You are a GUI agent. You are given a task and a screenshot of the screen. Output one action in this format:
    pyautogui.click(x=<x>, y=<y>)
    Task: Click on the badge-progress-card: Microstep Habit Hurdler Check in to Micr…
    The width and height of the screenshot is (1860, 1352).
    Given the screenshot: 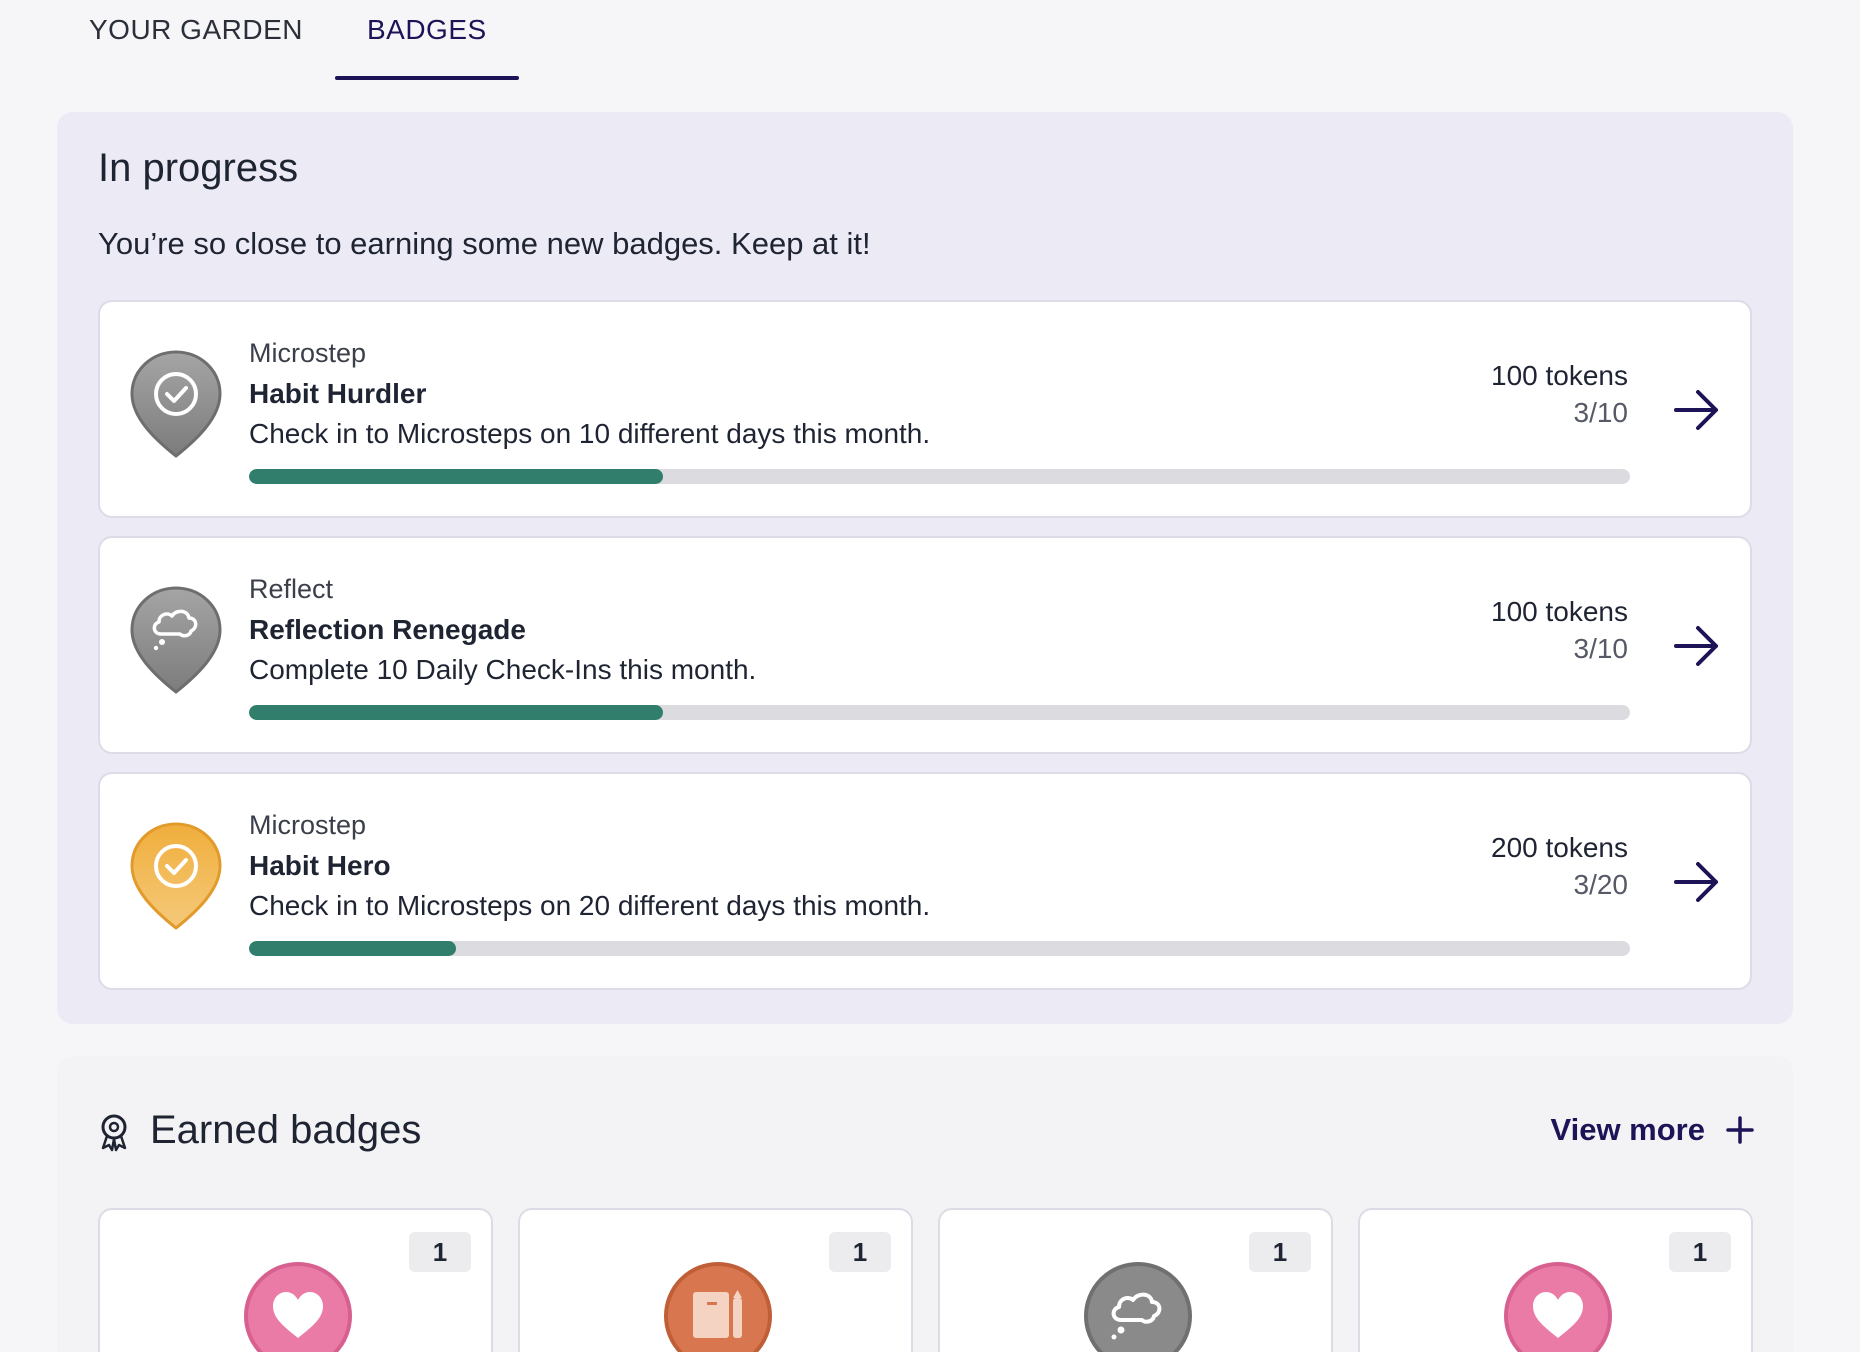 What is the action you would take?
    pyautogui.click(x=925, y=409)
    